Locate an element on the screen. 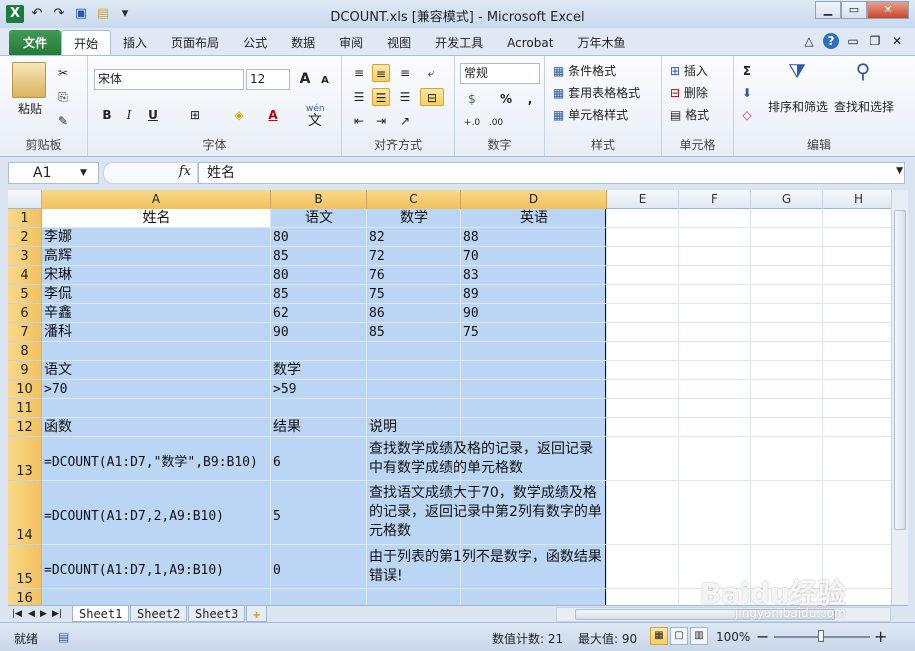  vertical-scrollbar is located at coordinates (899, 397).